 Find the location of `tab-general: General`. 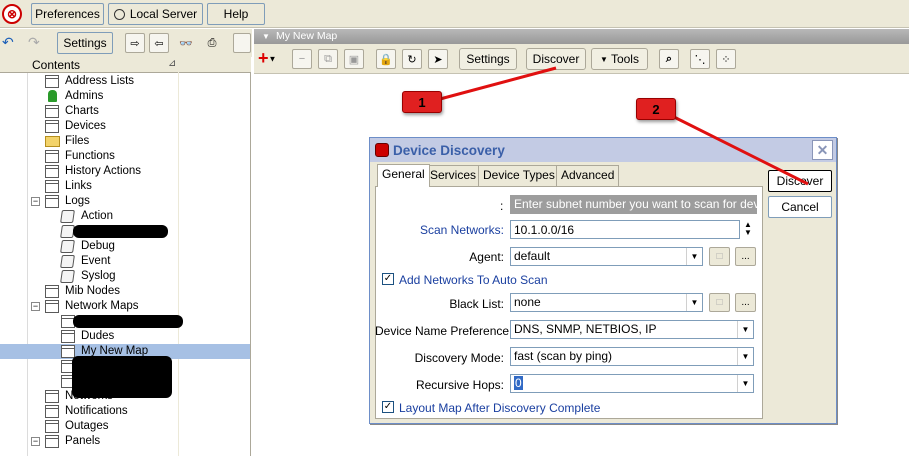

tab-general: General is located at coordinates (403, 175).